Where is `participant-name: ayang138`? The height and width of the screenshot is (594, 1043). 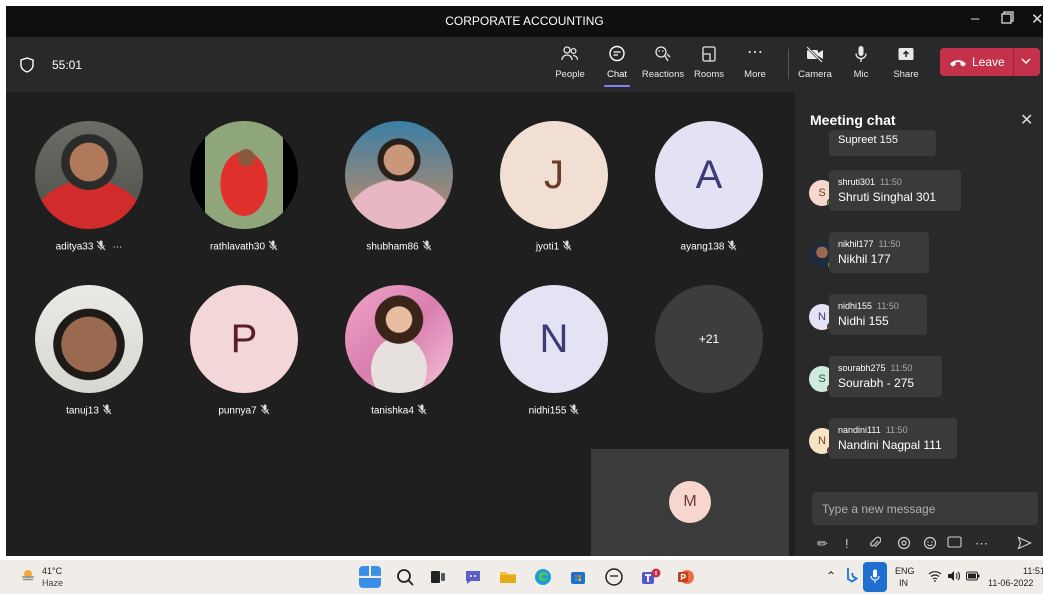 participant-name: ayang138 is located at coordinates (709, 247).